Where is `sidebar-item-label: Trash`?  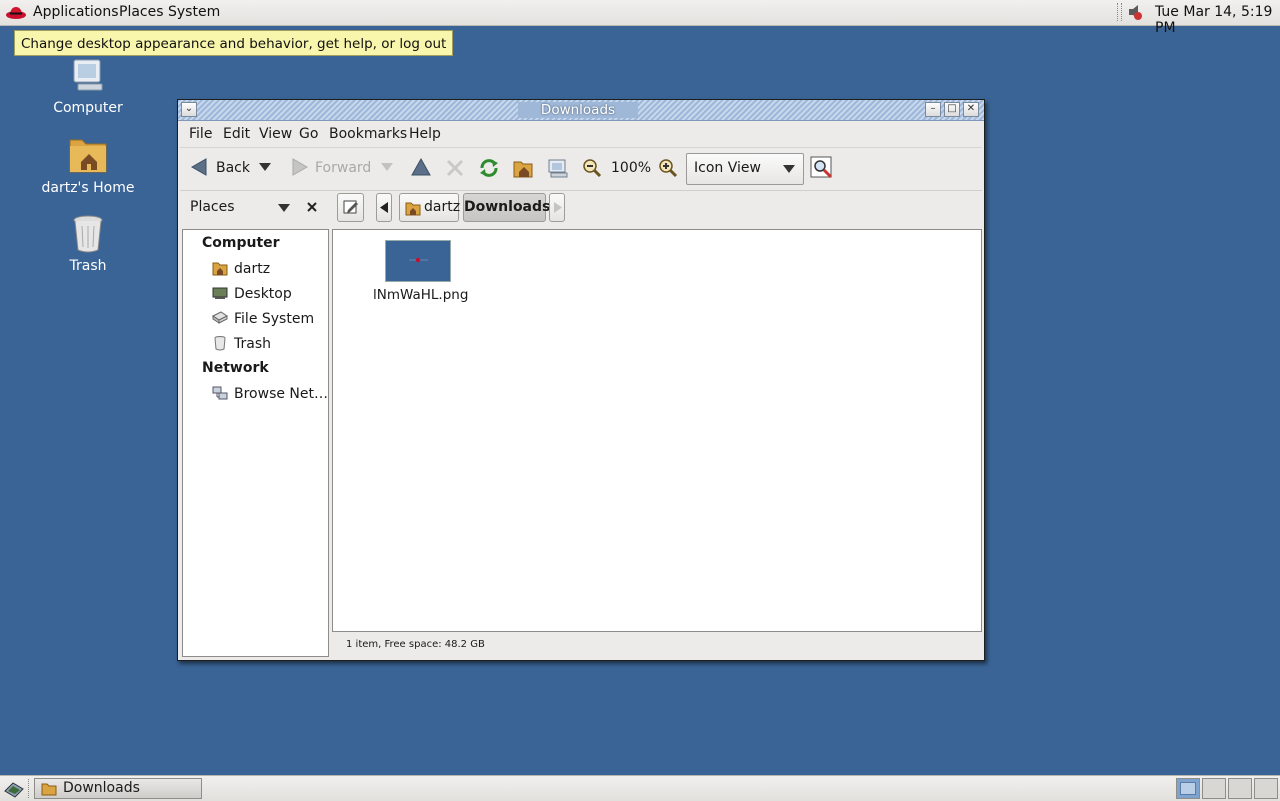 sidebar-item-label: Trash is located at coordinates (252, 344).